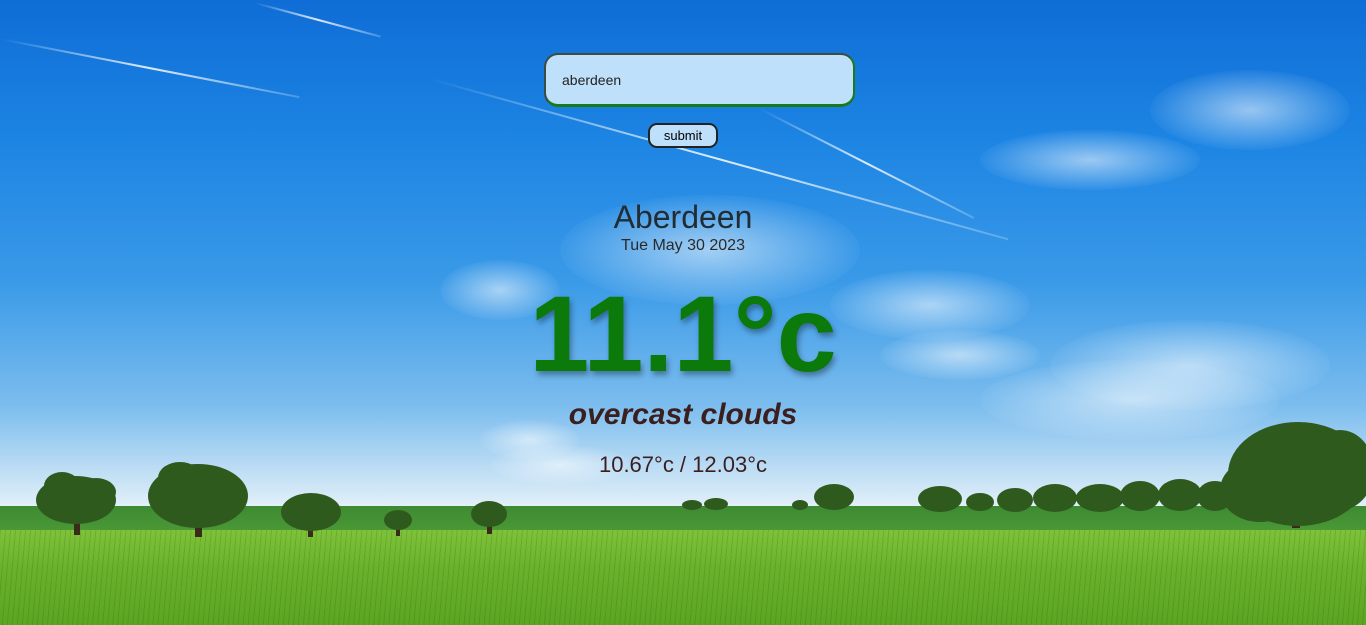  What do you see at coordinates (683, 414) in the screenshot?
I see `weather-description: overcast clouds` at bounding box center [683, 414].